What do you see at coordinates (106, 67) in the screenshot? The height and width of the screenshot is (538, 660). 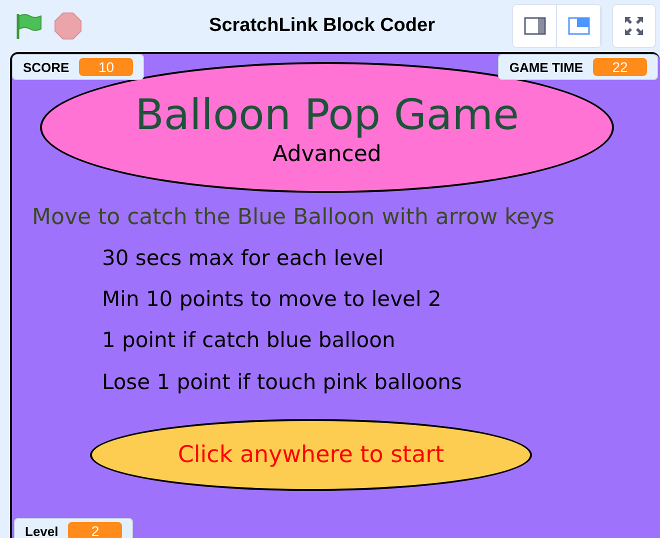 I see `monitor-value: 10` at bounding box center [106, 67].